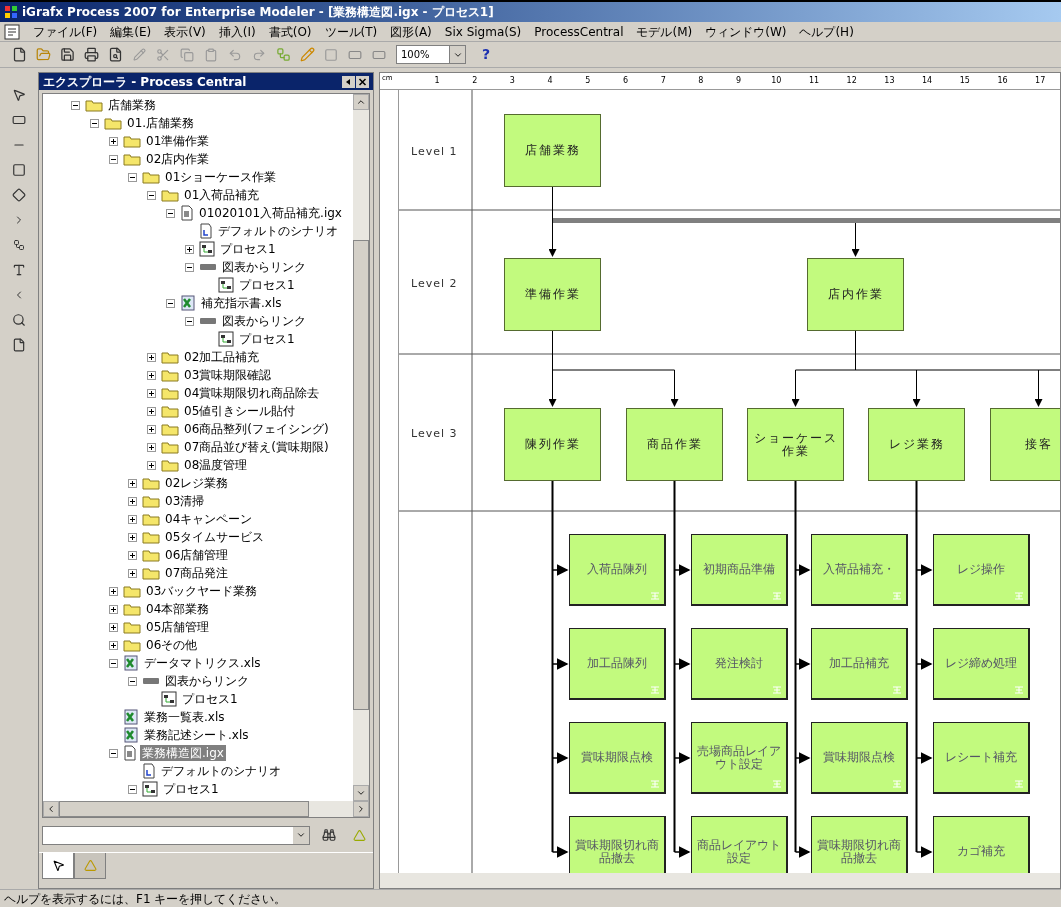 The image size is (1061, 907). What do you see at coordinates (197, 573) in the screenshot?
I see `tree-item: 07商品発注` at bounding box center [197, 573].